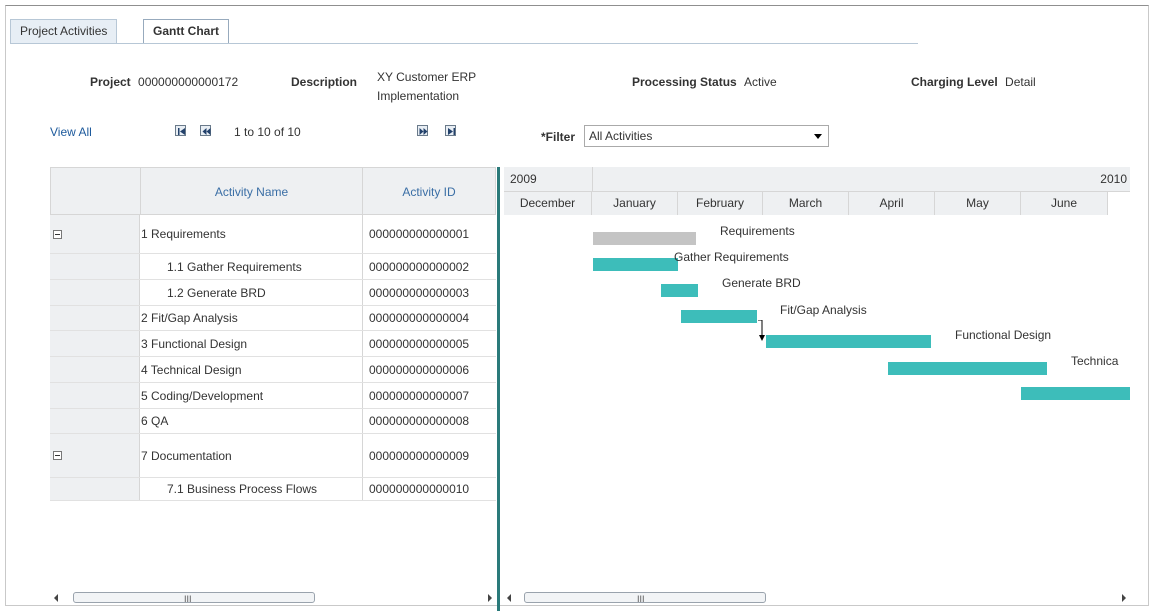 The image size is (1154, 611). Describe the element at coordinates (464, 43) in the screenshot. I see `tab-underline` at that location.